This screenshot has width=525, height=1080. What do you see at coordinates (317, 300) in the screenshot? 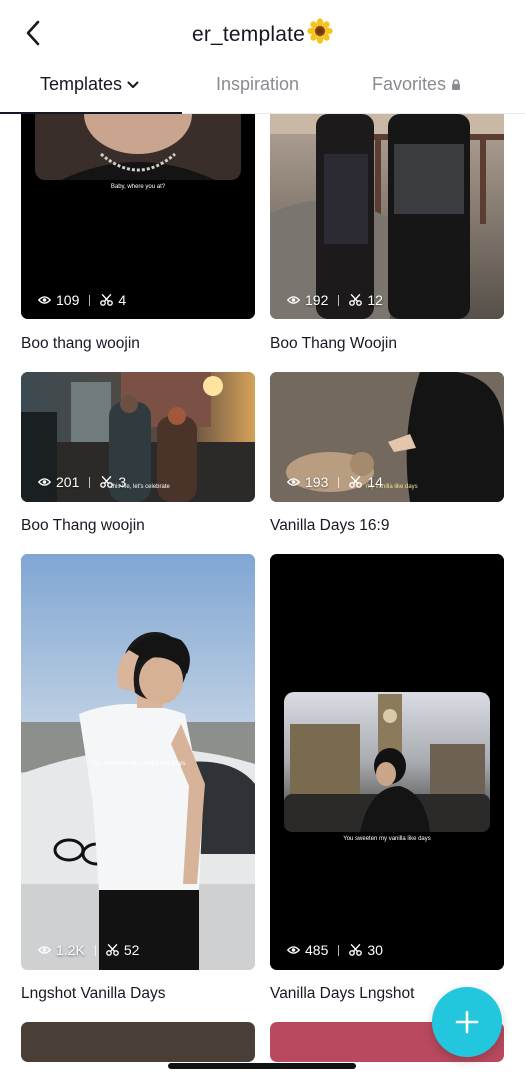
I see `view-count: 192` at bounding box center [317, 300].